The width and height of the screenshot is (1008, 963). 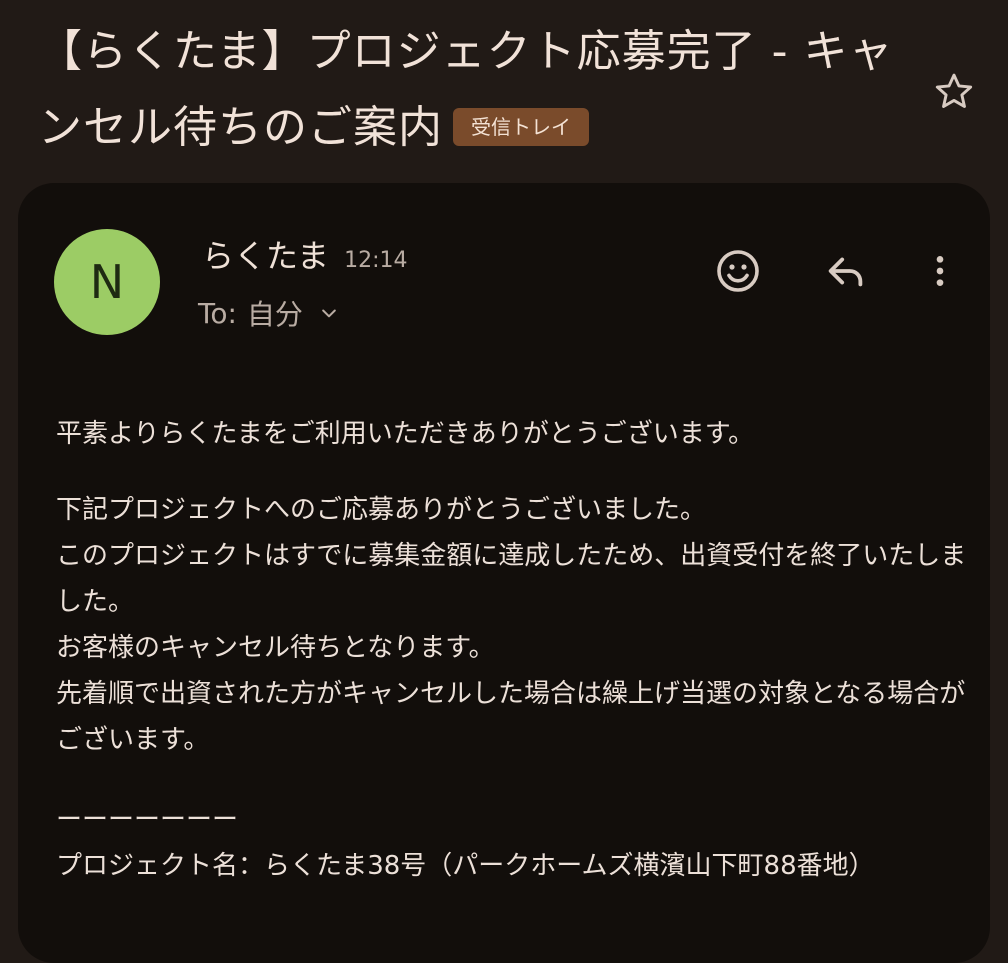 What do you see at coordinates (521, 127) in the screenshot?
I see `inbox-label-badge: 受信トレイ` at bounding box center [521, 127].